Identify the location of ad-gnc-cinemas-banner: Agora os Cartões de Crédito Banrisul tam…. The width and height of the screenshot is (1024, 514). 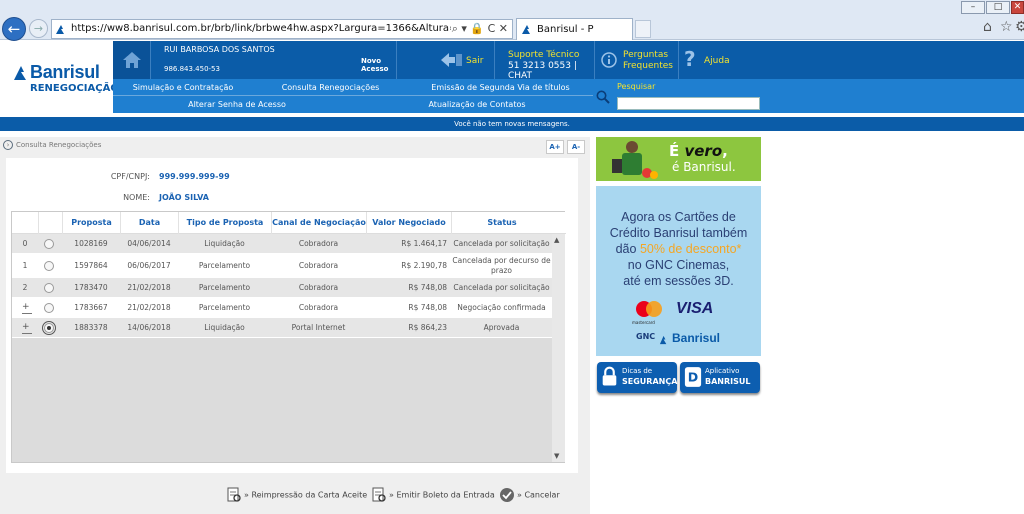
(678, 271).